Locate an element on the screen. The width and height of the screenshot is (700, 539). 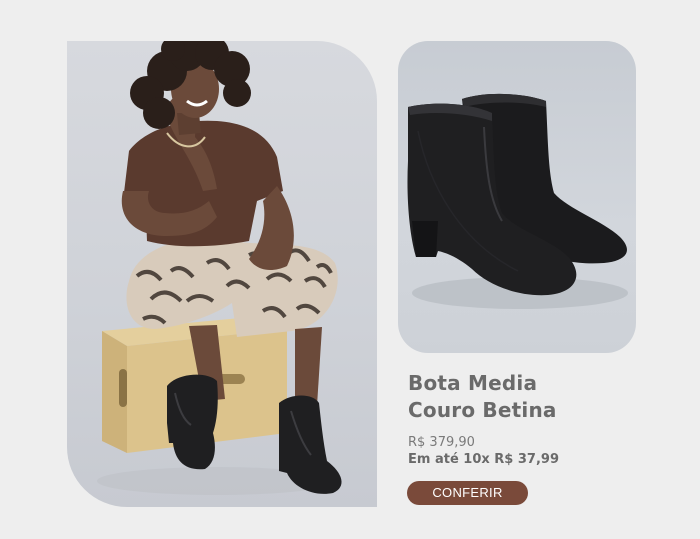
ankle-boots-illustration is located at coordinates (517, 201).